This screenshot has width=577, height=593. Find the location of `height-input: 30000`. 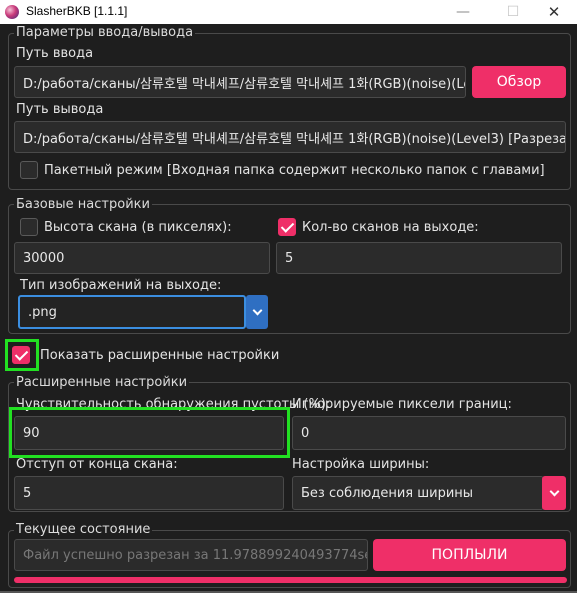

height-input: 30000 is located at coordinates (142, 258).